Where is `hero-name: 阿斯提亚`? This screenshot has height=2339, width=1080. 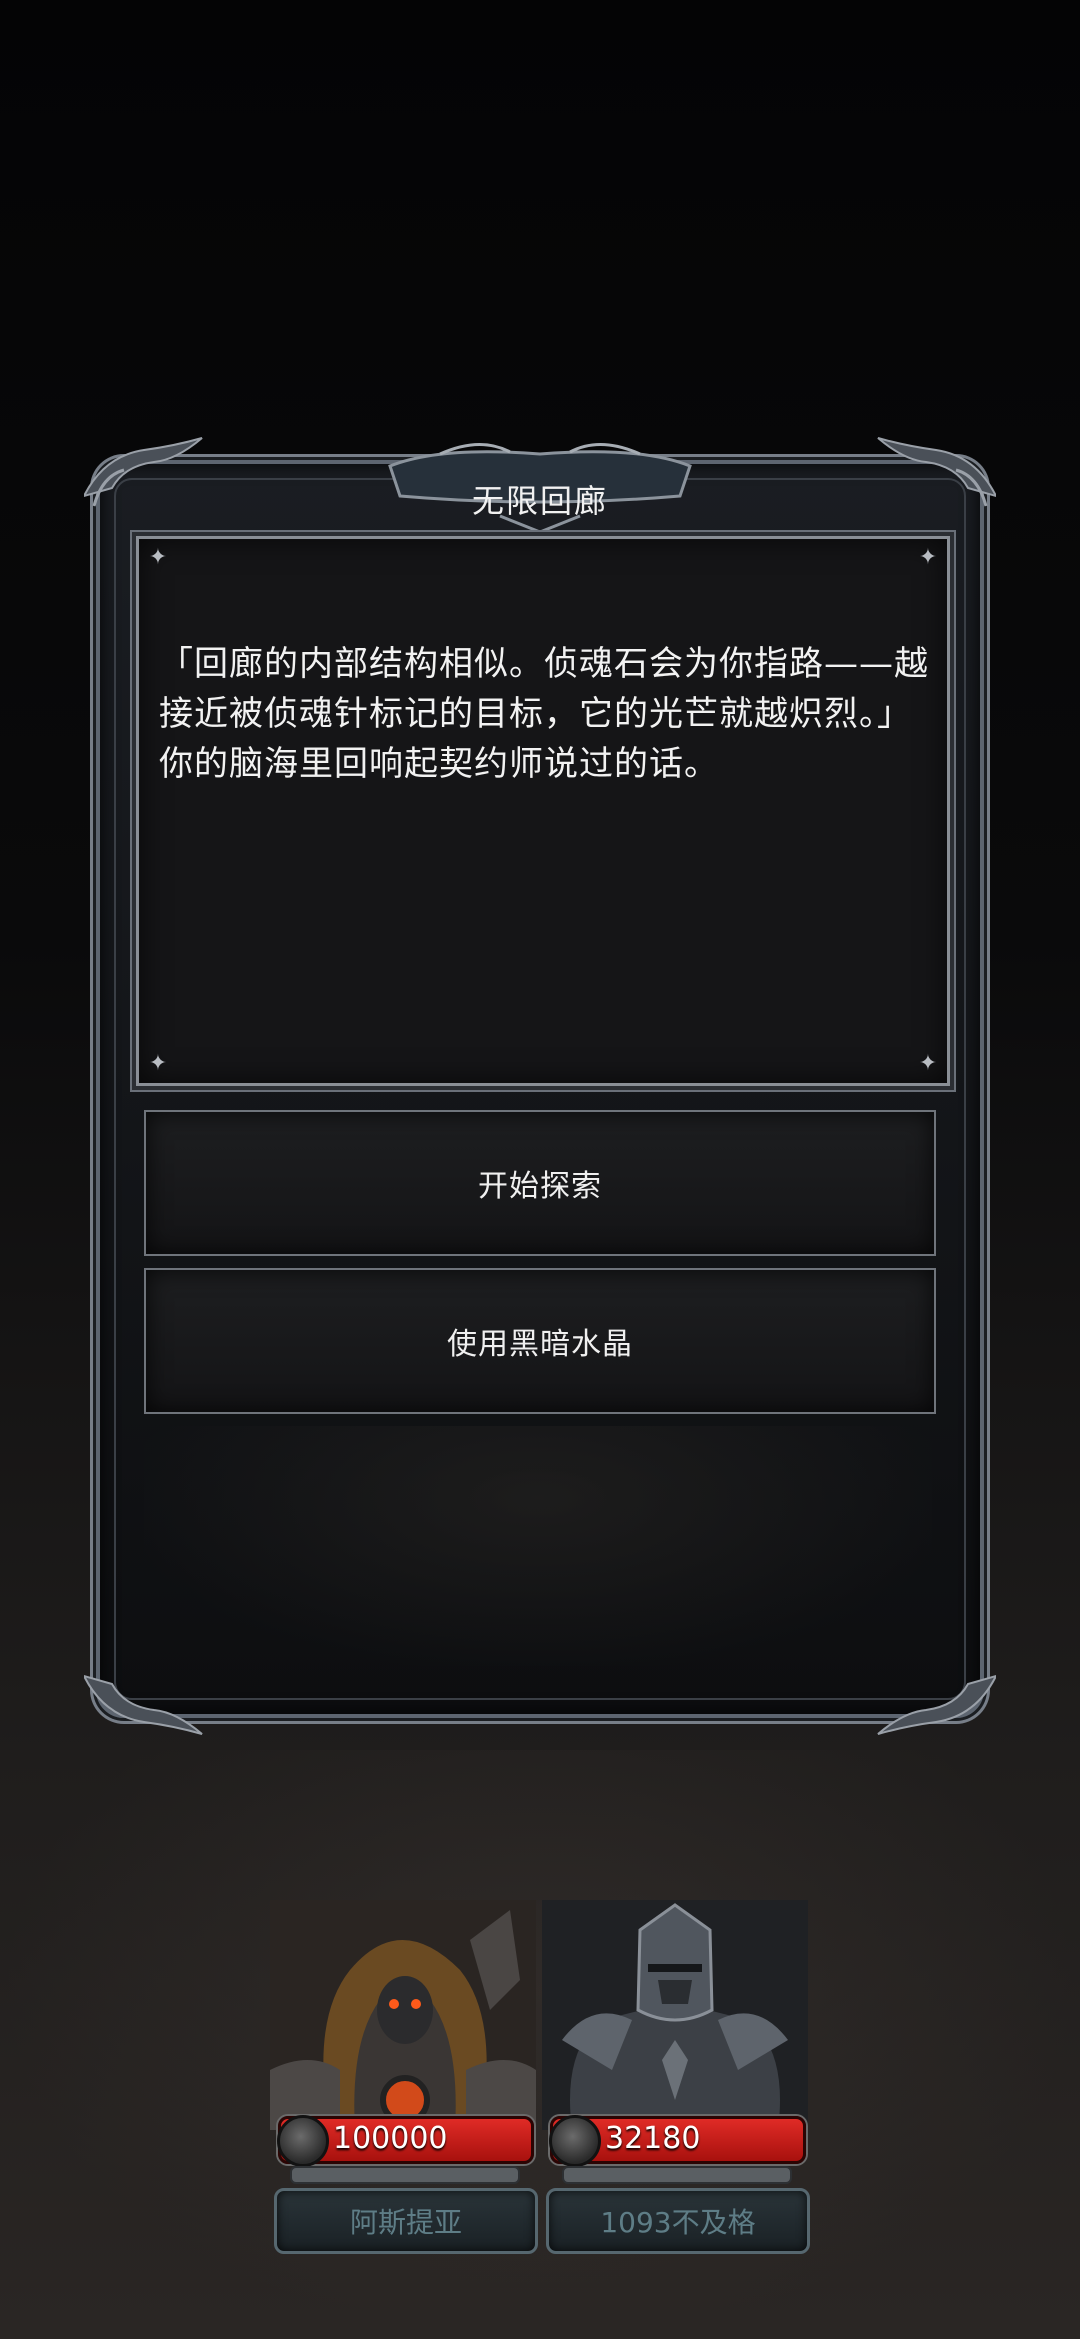 hero-name: 阿斯提亚 is located at coordinates (405, 2222).